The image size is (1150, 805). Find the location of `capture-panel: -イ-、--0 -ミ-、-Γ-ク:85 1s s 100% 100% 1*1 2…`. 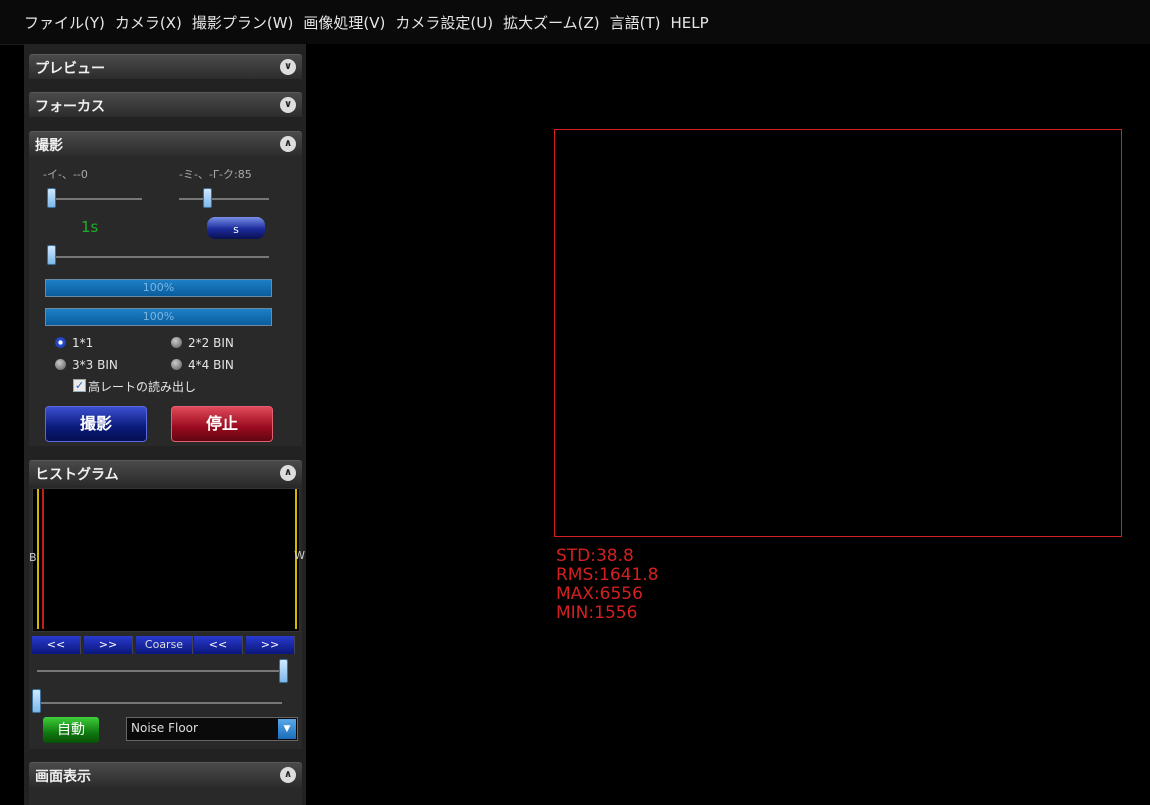

capture-panel: -イ-、--0 -ミ-、-Γ-ク:85 1s s 100% 100% 1*1 2… is located at coordinates (165, 301).